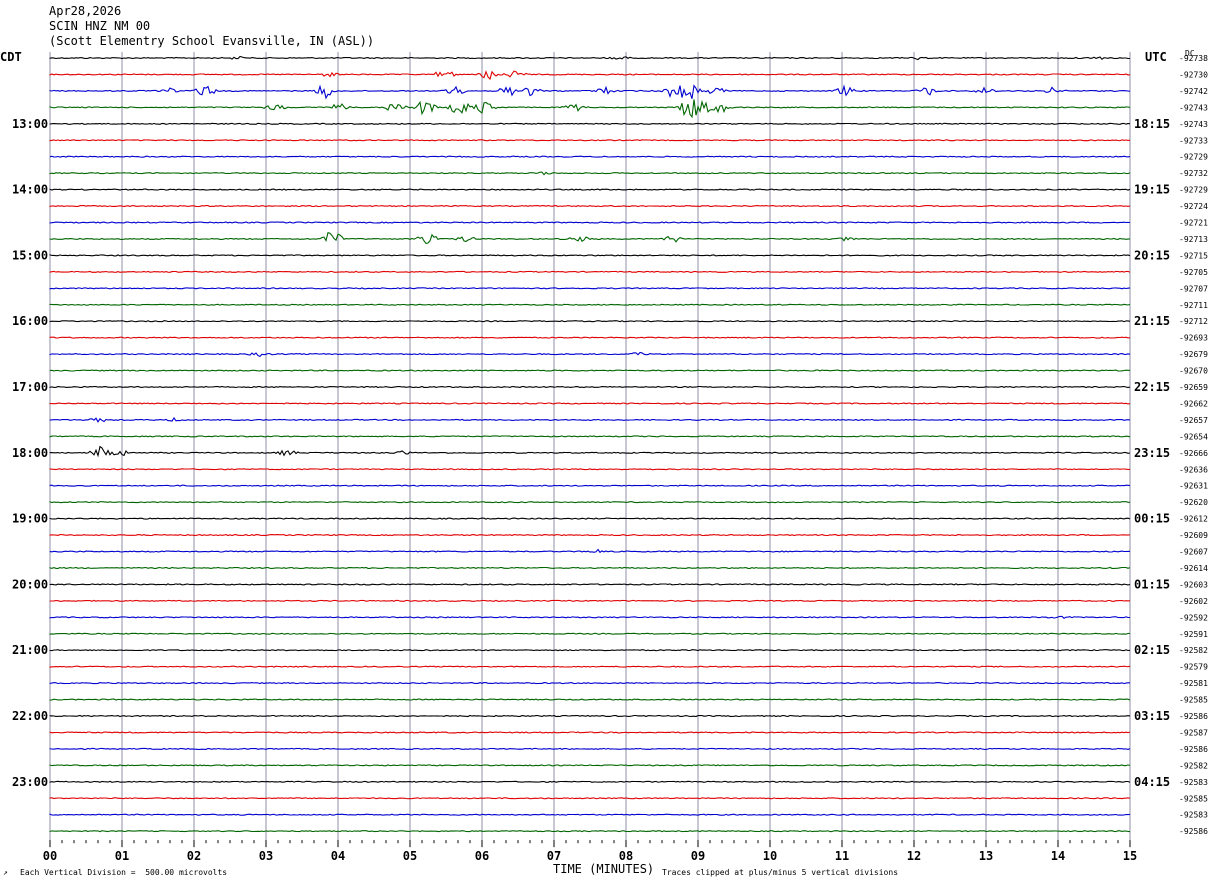 The width and height of the screenshot is (1210, 886). I want to click on left-hour-label: 18:00, so click(30, 453).